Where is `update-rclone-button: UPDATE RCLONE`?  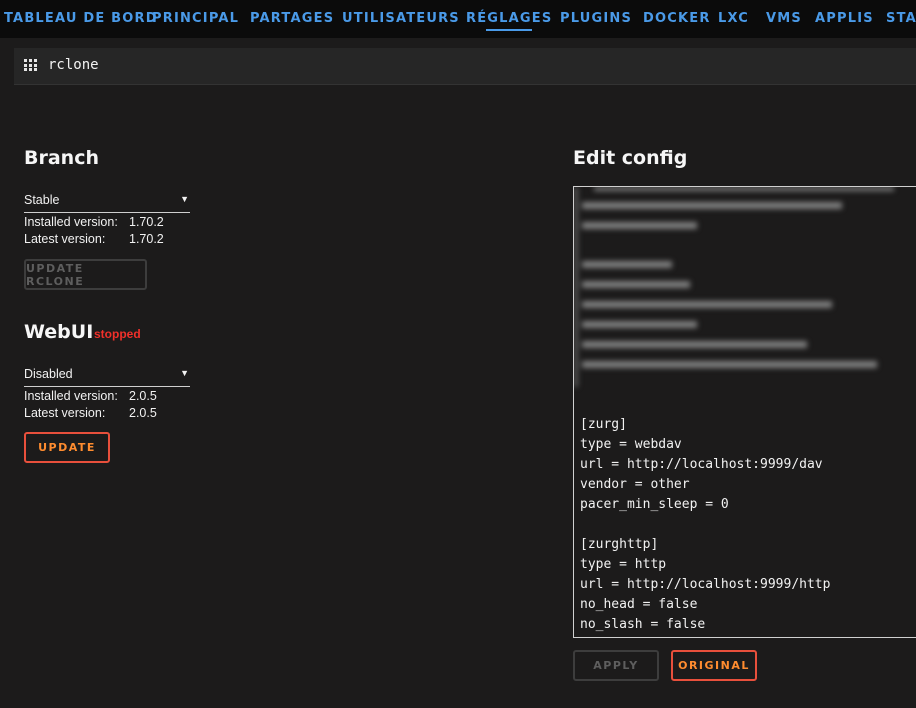 update-rclone-button: UPDATE RCLONE is located at coordinates (85, 274).